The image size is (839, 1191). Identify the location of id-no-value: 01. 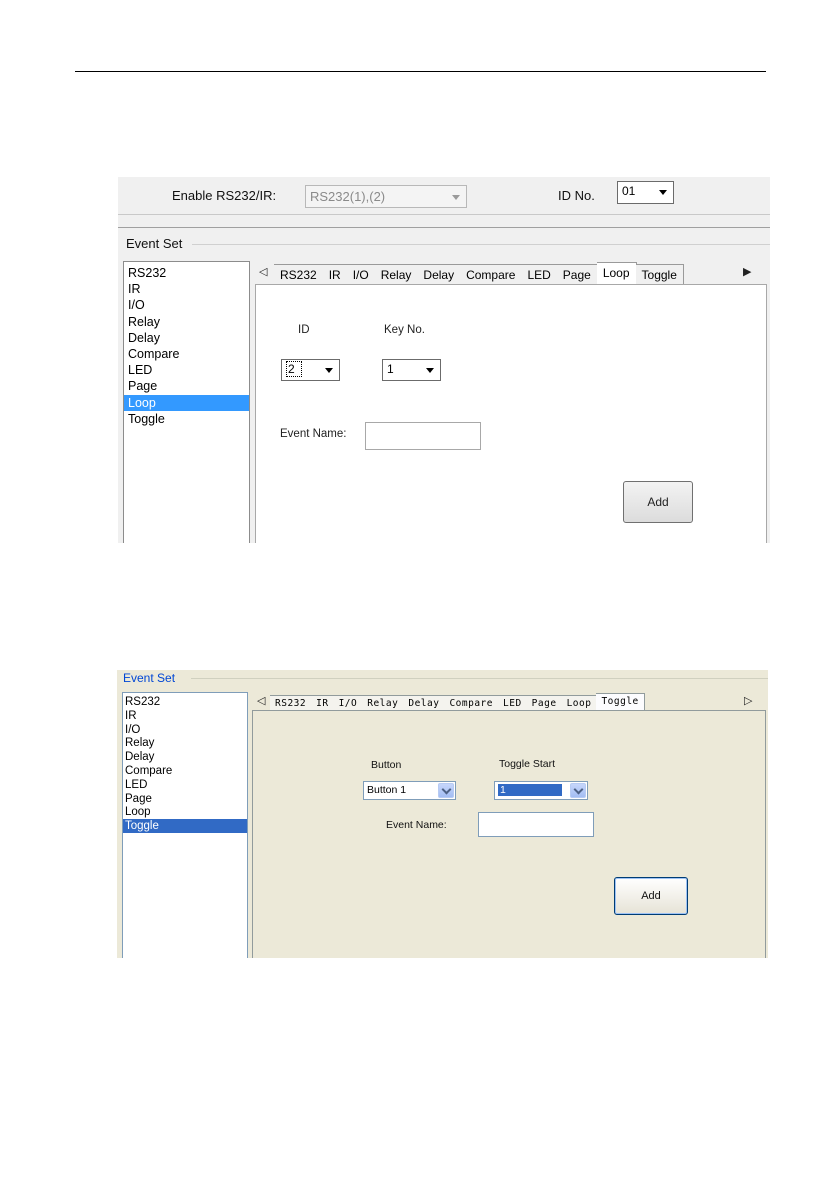
(629, 191).